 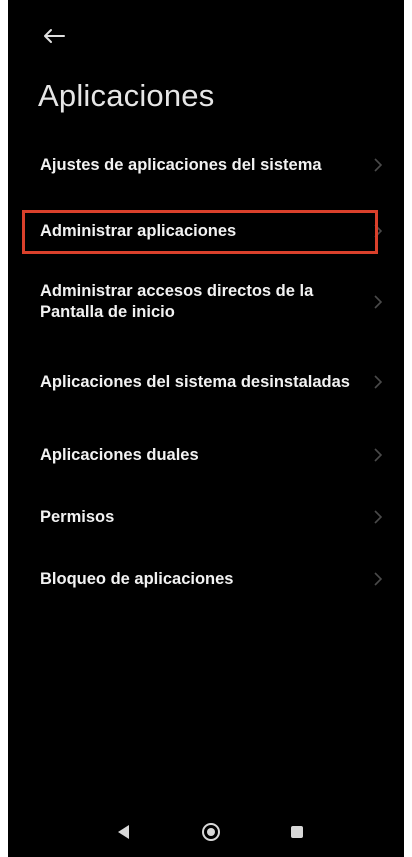 What do you see at coordinates (195, 381) in the screenshot?
I see `menu-item-label: Aplicaciones del sistema desinstaladas` at bounding box center [195, 381].